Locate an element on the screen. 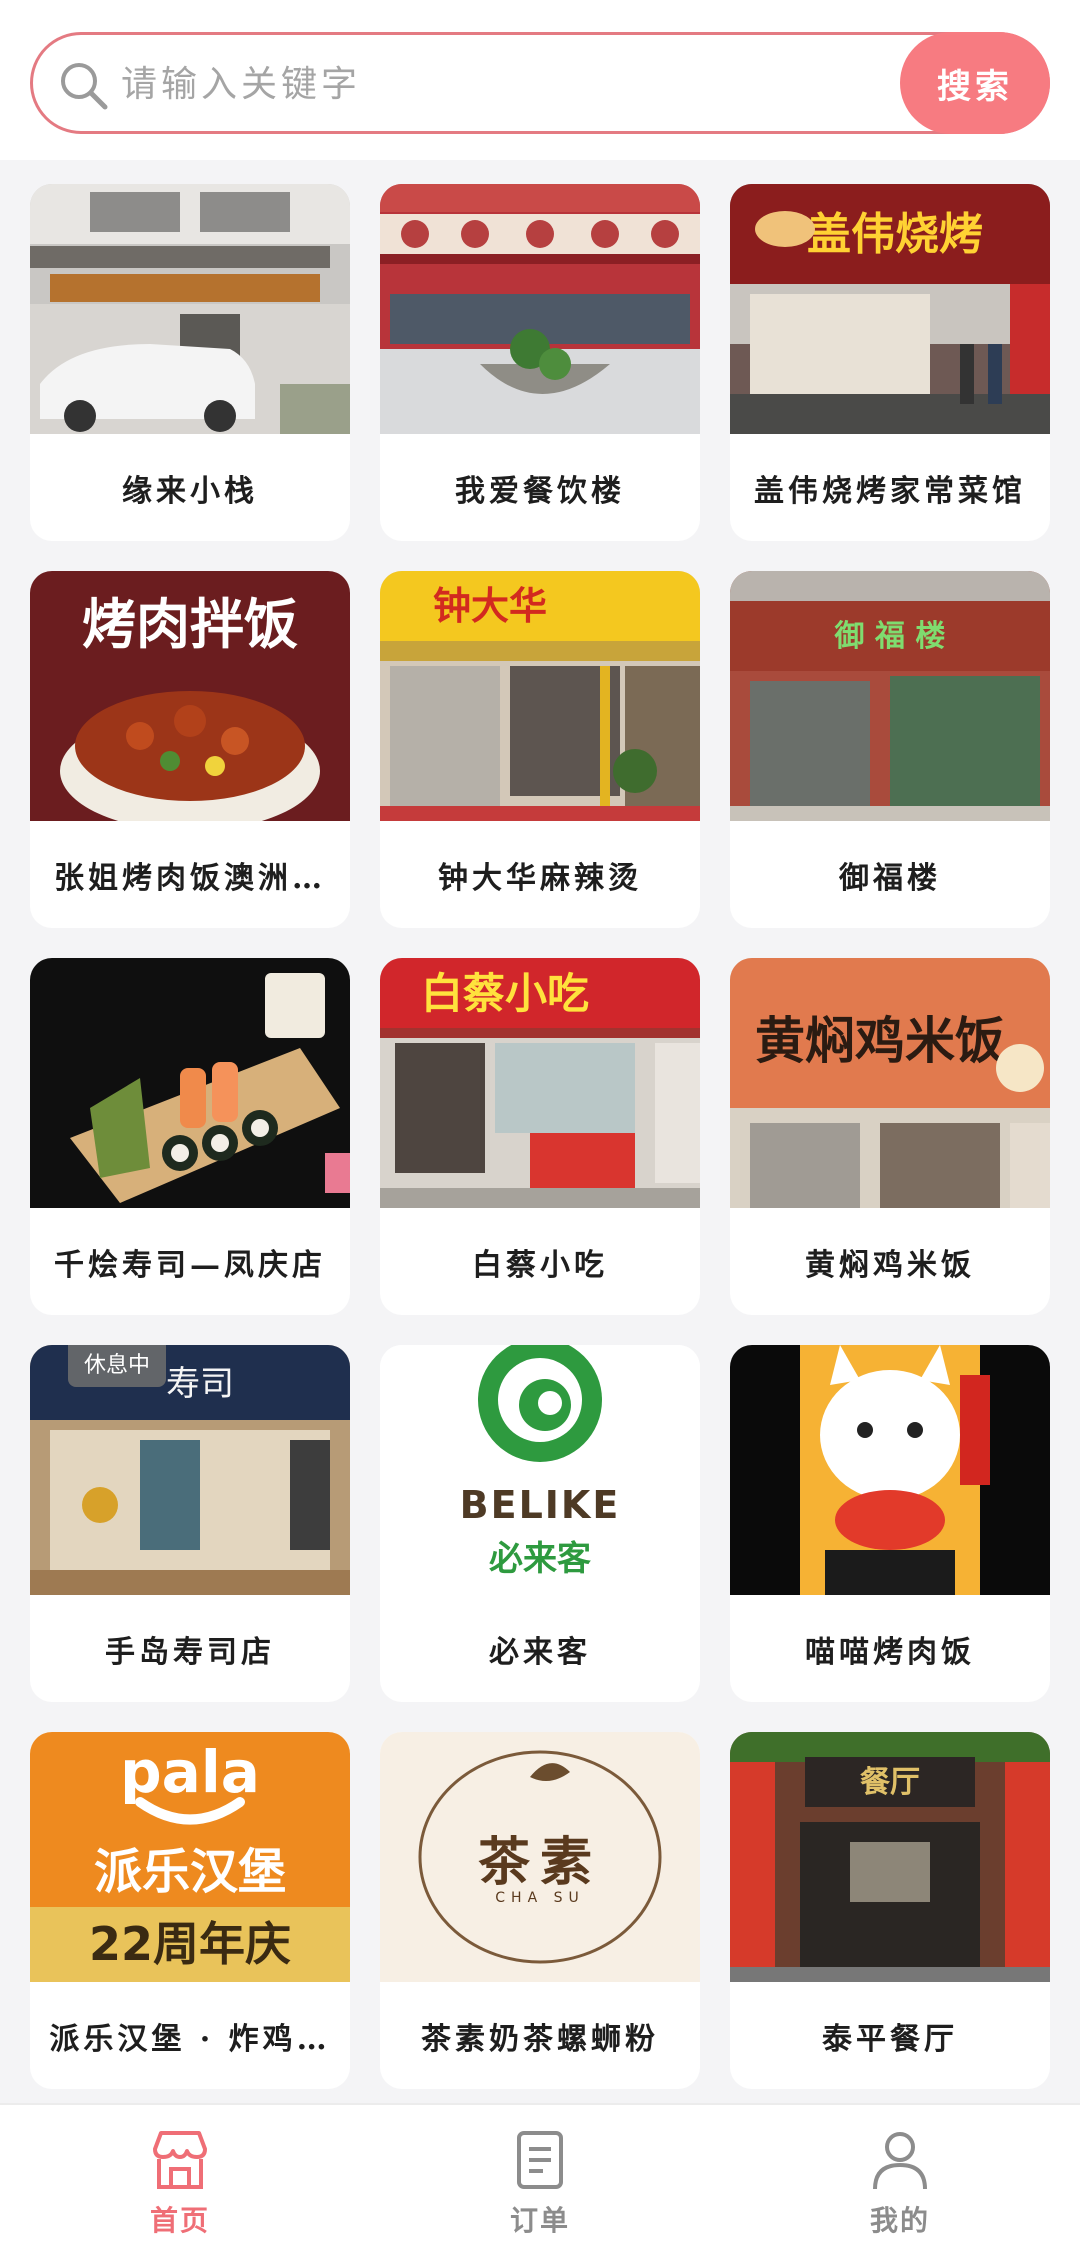  storefront-photo: 寿司 休息中 is located at coordinates (190, 1470).